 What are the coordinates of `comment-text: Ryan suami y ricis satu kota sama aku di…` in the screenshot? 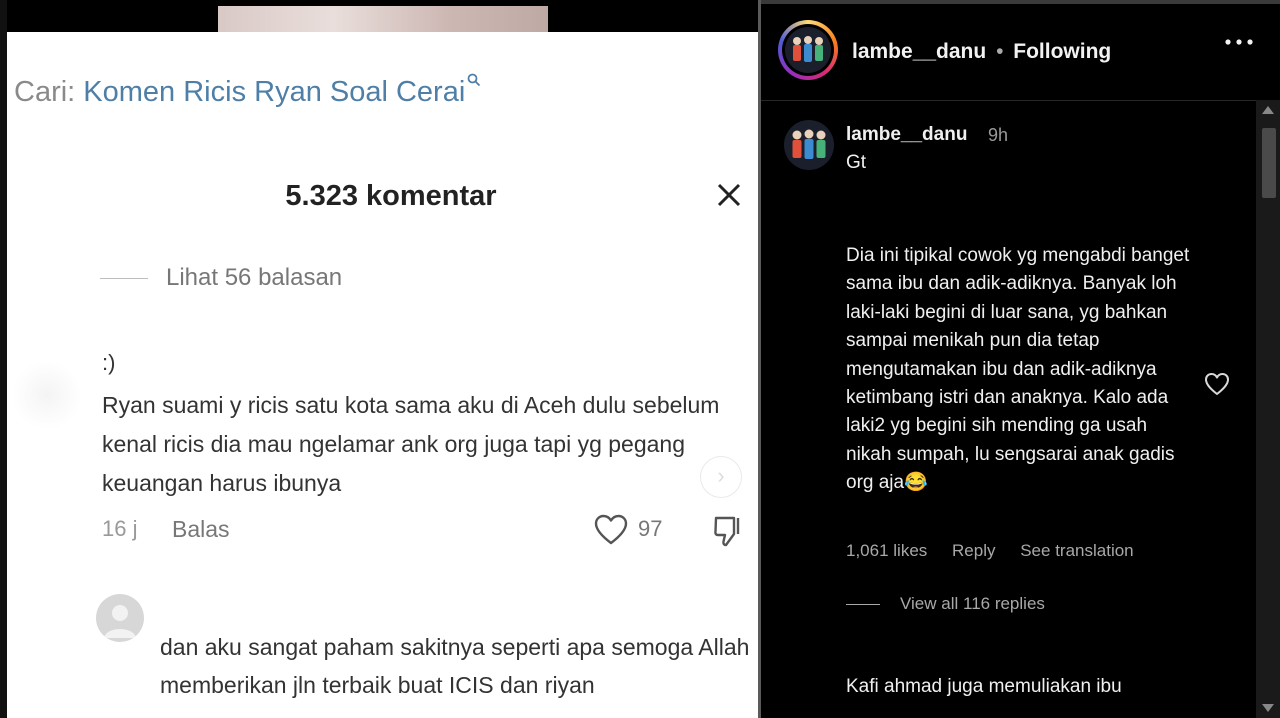 It's located at (411, 444).